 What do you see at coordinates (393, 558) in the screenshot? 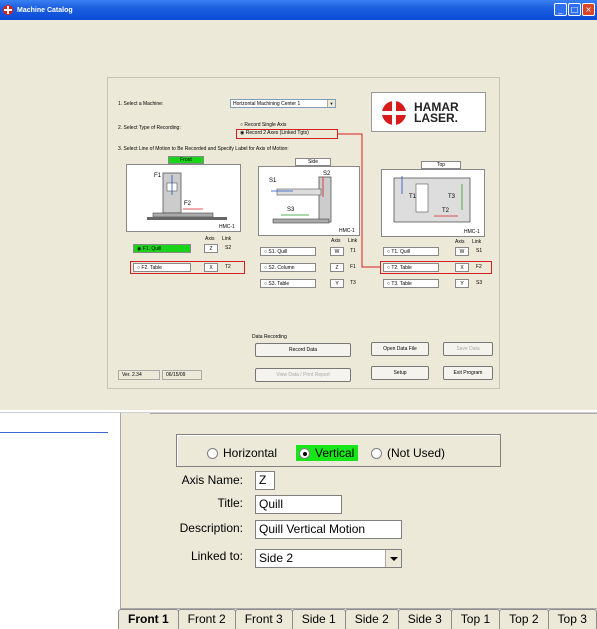
I see `chevron-down-icon` at bounding box center [393, 558].